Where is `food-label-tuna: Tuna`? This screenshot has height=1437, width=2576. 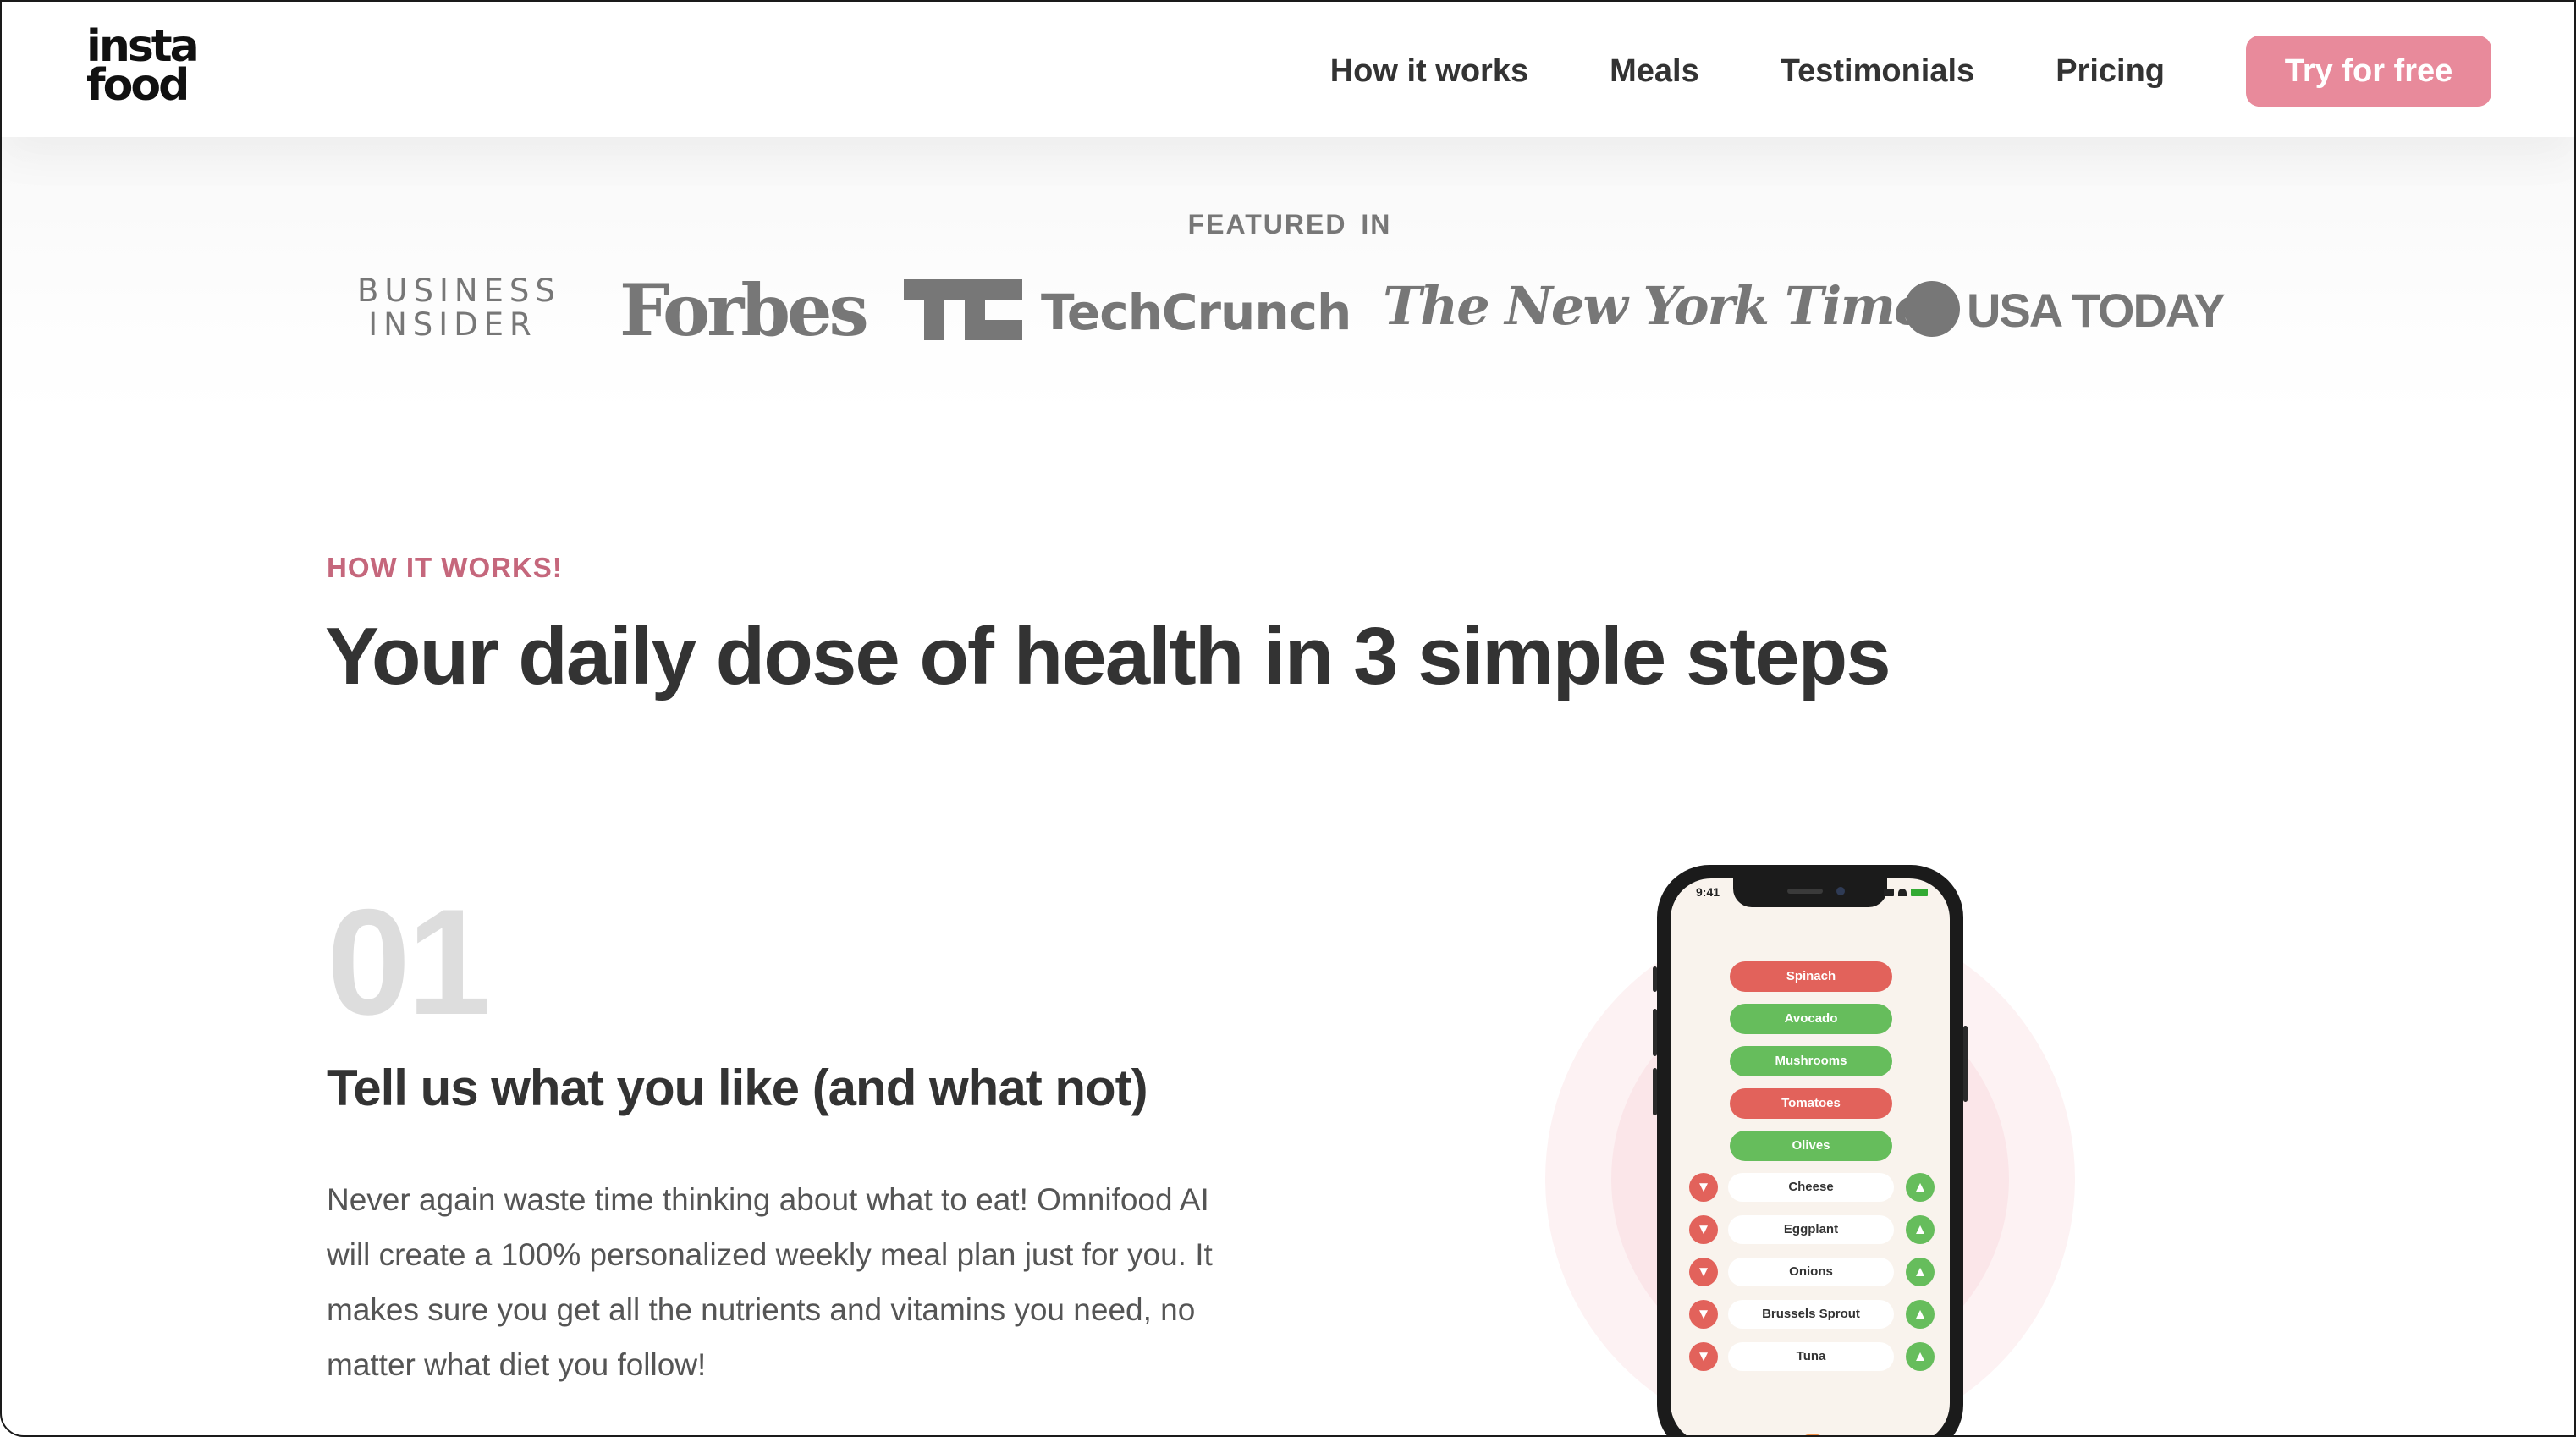 food-label-tuna: Tuna is located at coordinates (1811, 1357).